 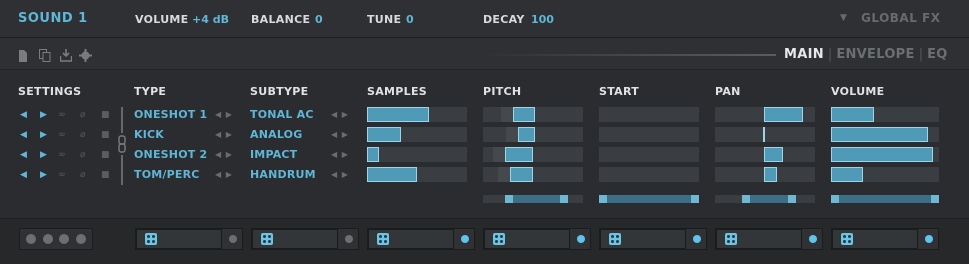 What do you see at coordinates (276, 134) in the screenshot?
I see `subtype-value: ANALOG` at bounding box center [276, 134].